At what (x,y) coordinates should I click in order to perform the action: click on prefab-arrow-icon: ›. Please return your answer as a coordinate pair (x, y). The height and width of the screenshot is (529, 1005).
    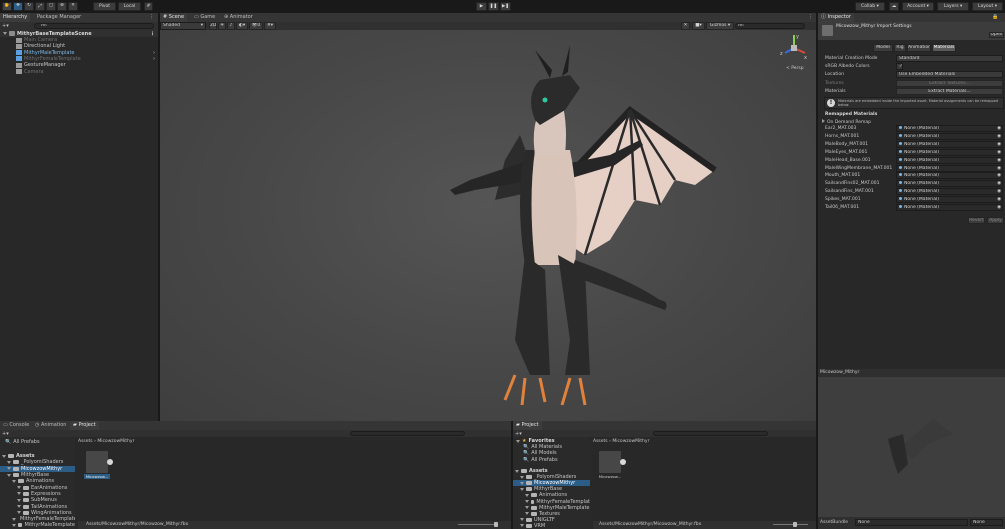
    Looking at the image, I should click on (154, 59).